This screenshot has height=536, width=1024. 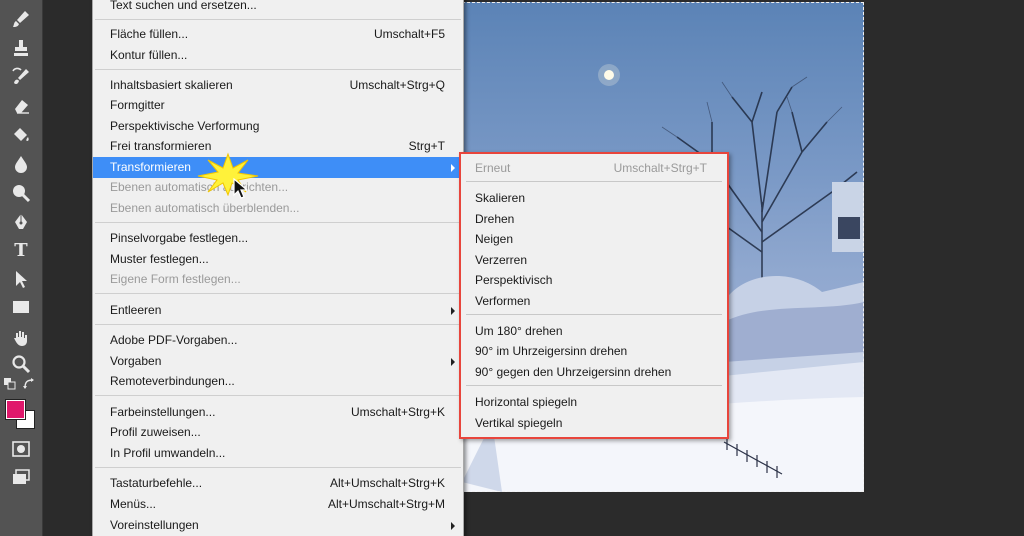 What do you see at coordinates (278, 85) in the screenshot?
I see `menu-item-content-aware-scale: Inhaltsbasiert skalieren Umschalt+Strg+Q` at bounding box center [278, 85].